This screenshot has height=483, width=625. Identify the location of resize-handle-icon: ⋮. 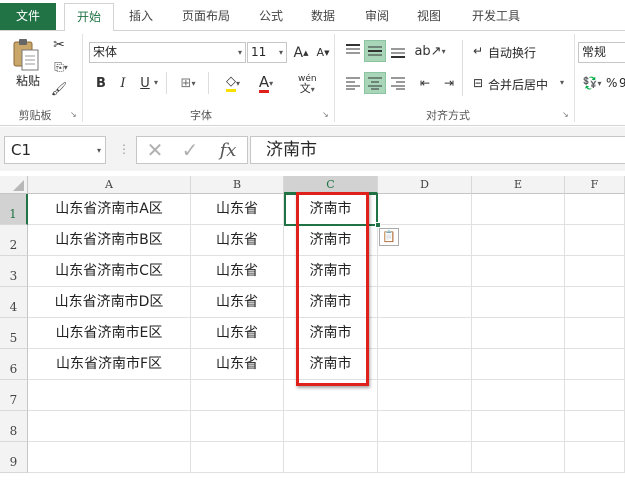
(124, 149).